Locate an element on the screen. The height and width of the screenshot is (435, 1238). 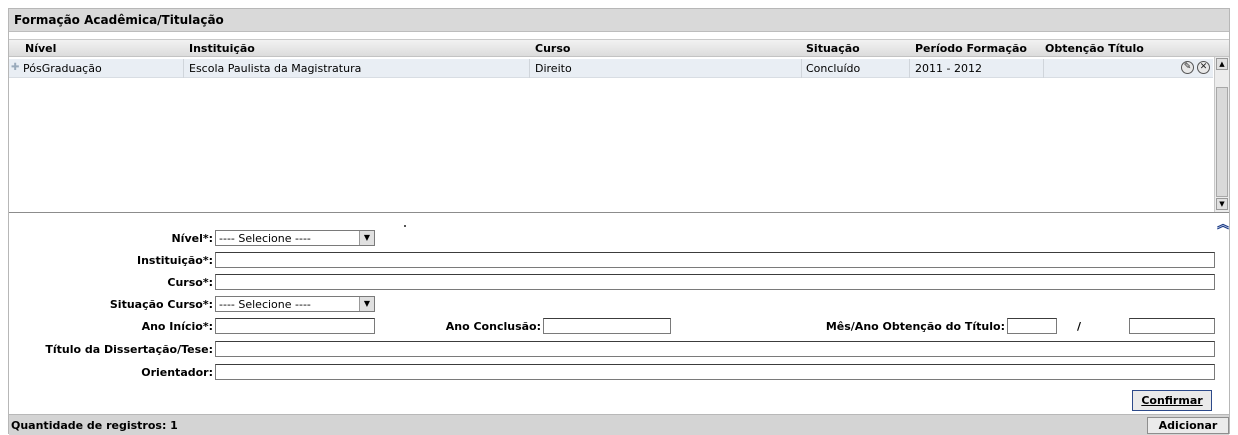
curso-label: Curso*: is located at coordinates (190, 282).